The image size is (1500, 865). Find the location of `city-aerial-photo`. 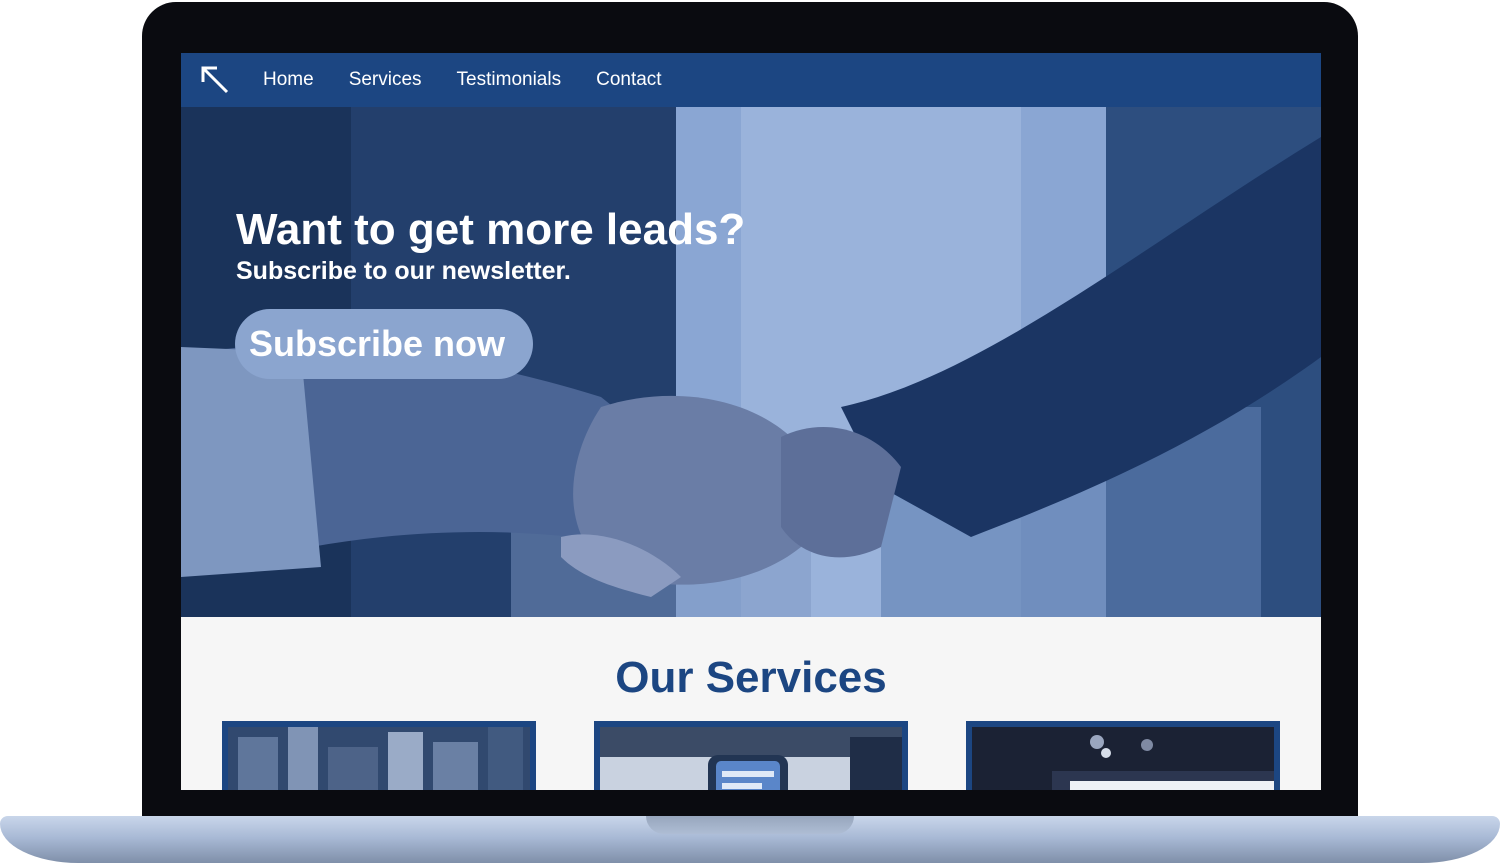

city-aerial-photo is located at coordinates (379, 758).